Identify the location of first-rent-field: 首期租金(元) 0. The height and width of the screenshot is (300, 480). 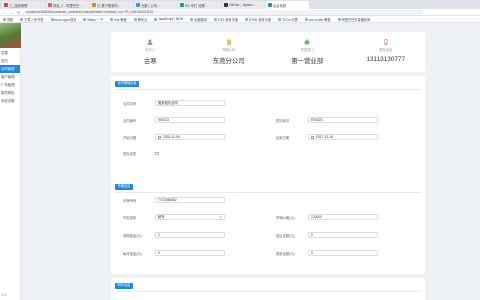
(170, 235).